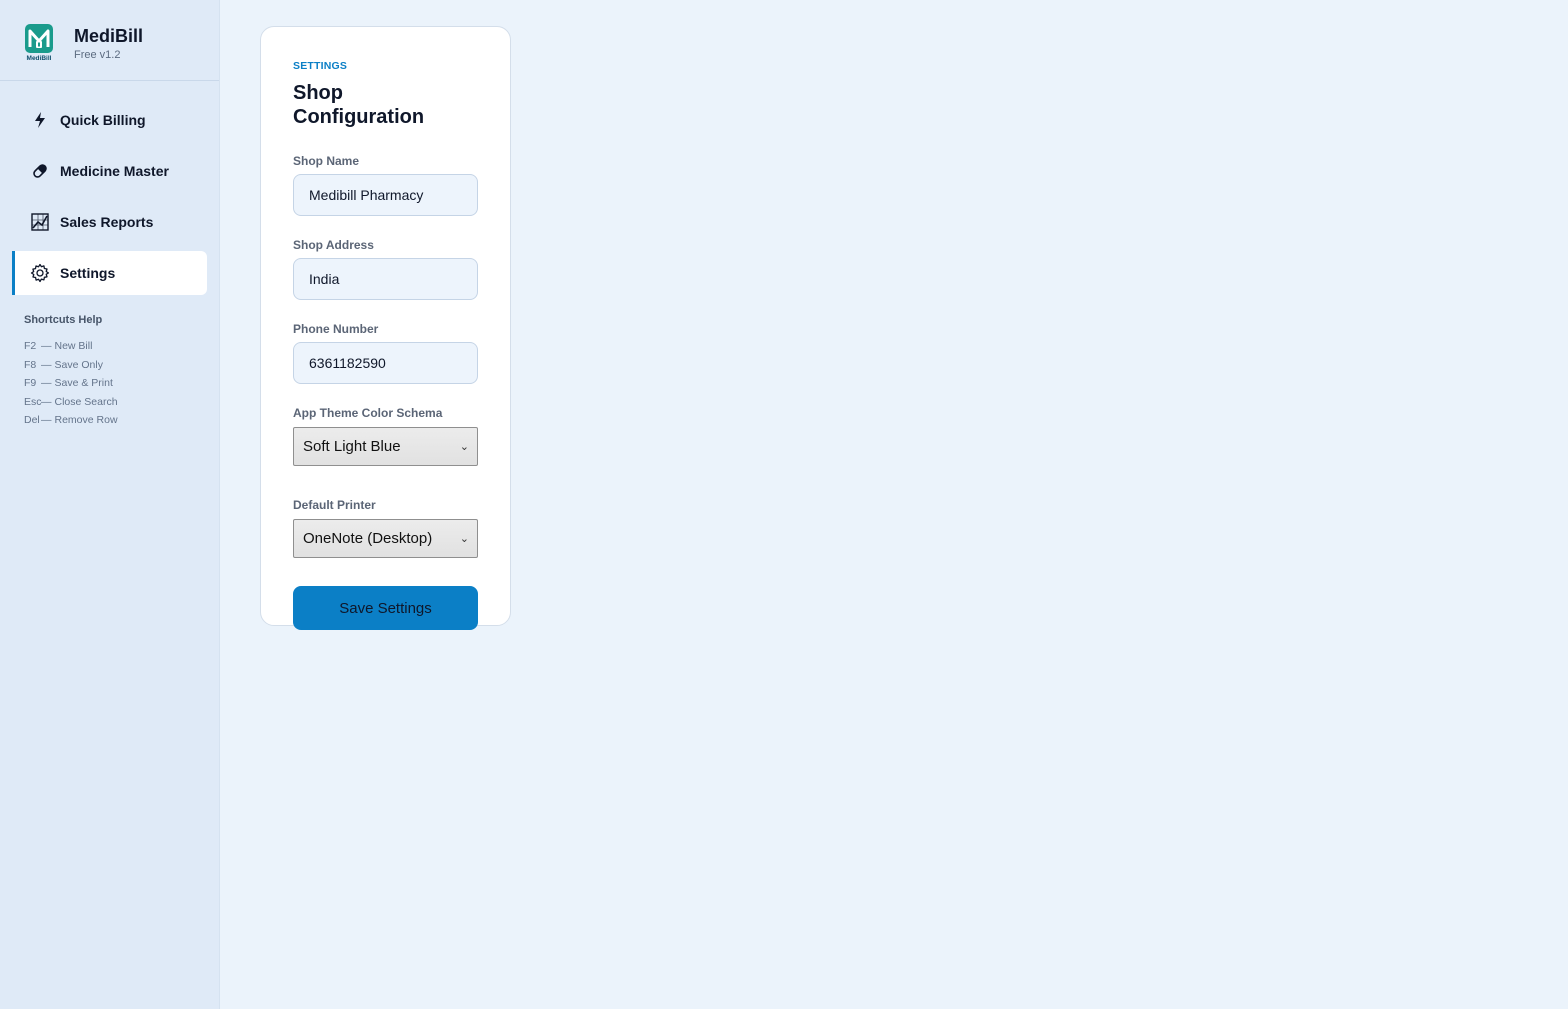 This screenshot has height=1009, width=1568. I want to click on theme-select-label: App Theme Color Schema, so click(368, 413).